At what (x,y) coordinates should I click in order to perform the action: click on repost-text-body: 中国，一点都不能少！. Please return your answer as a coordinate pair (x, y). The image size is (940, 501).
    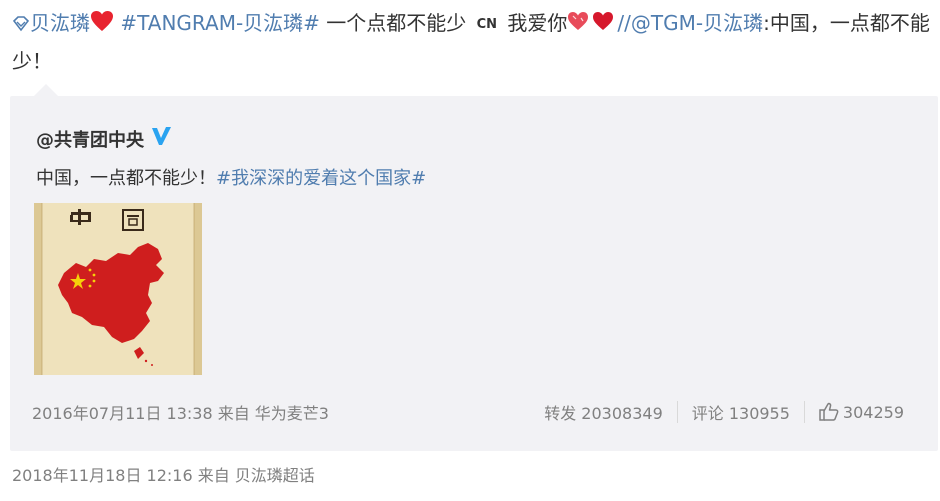
    Looking at the image, I should click on (126, 178).